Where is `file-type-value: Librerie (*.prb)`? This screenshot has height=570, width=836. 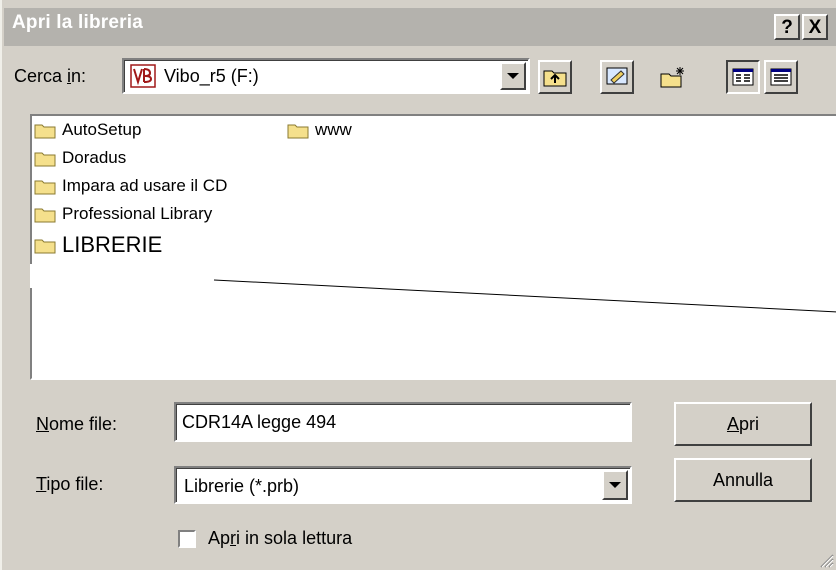 file-type-value: Librerie (*.prb) is located at coordinates (242, 486).